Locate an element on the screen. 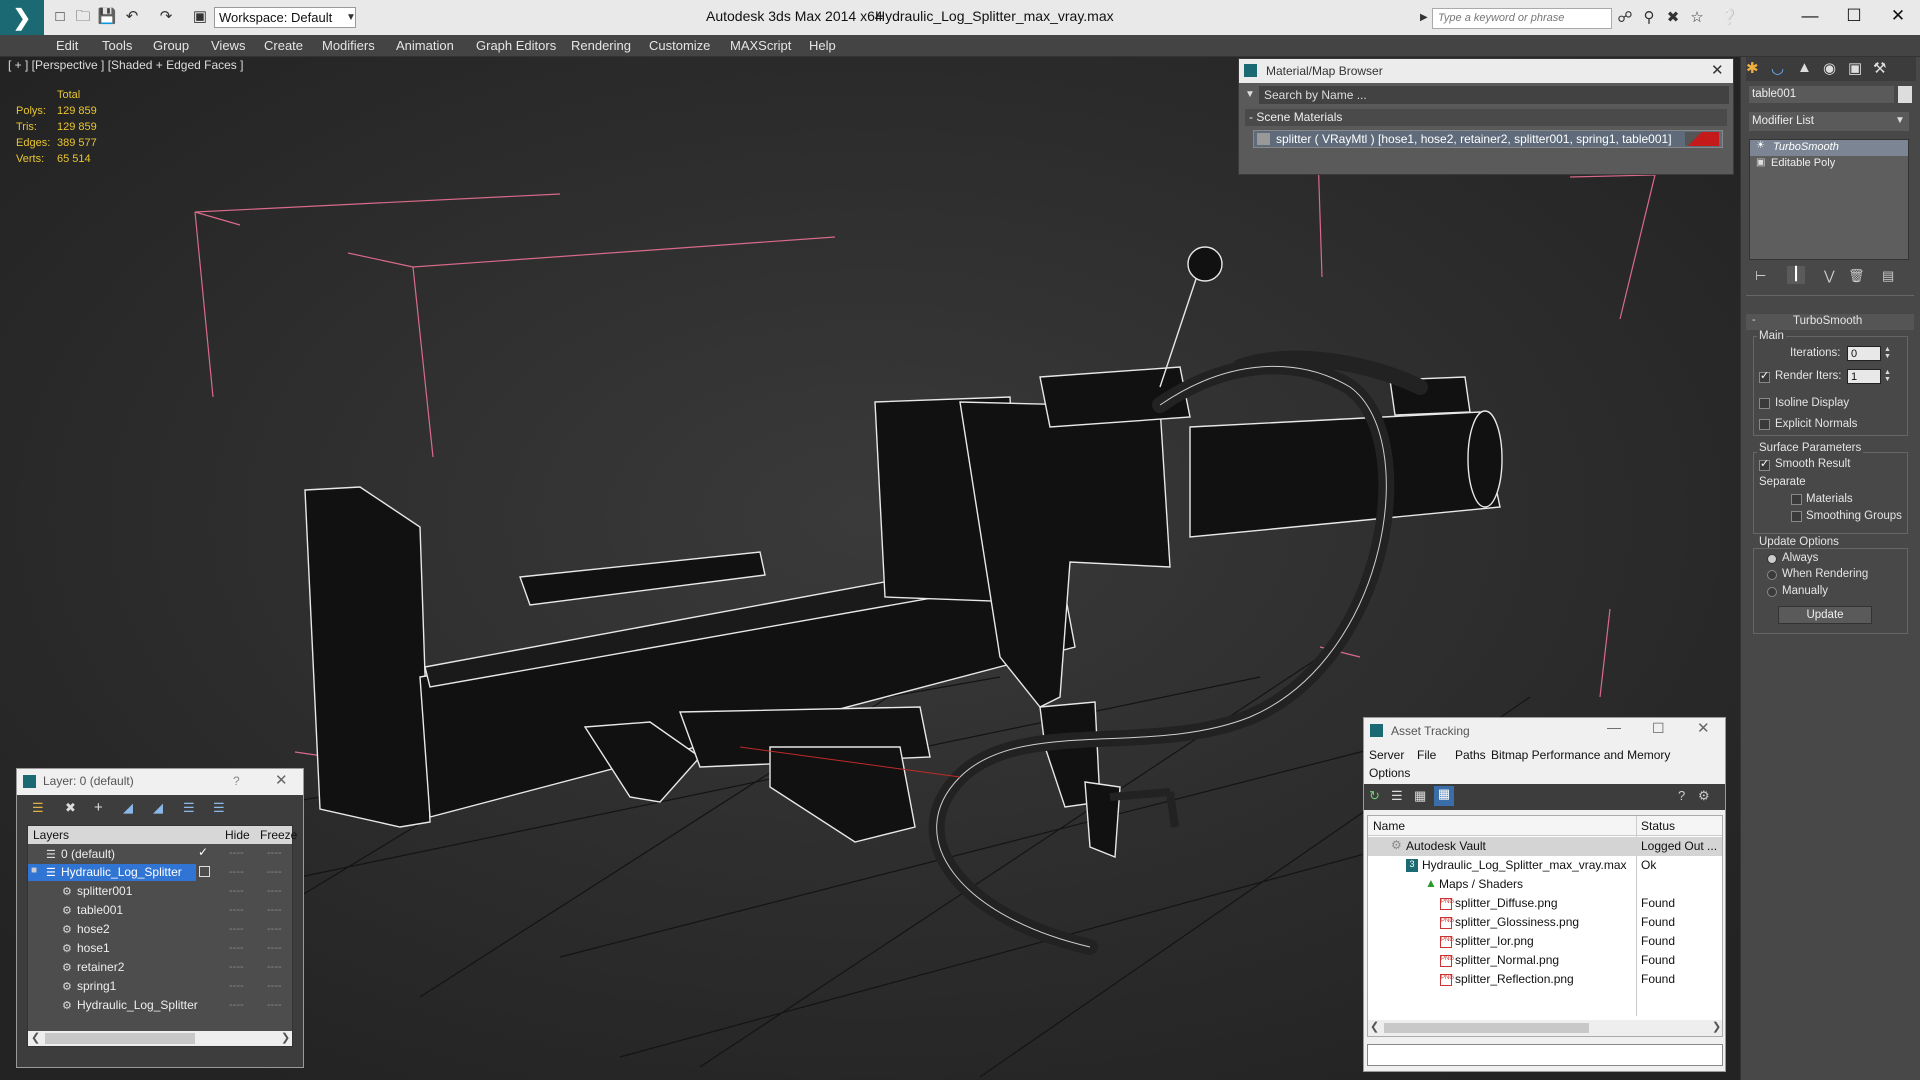 The height and width of the screenshot is (1080, 1920). maximize-icon: ☐ is located at coordinates (1854, 16).